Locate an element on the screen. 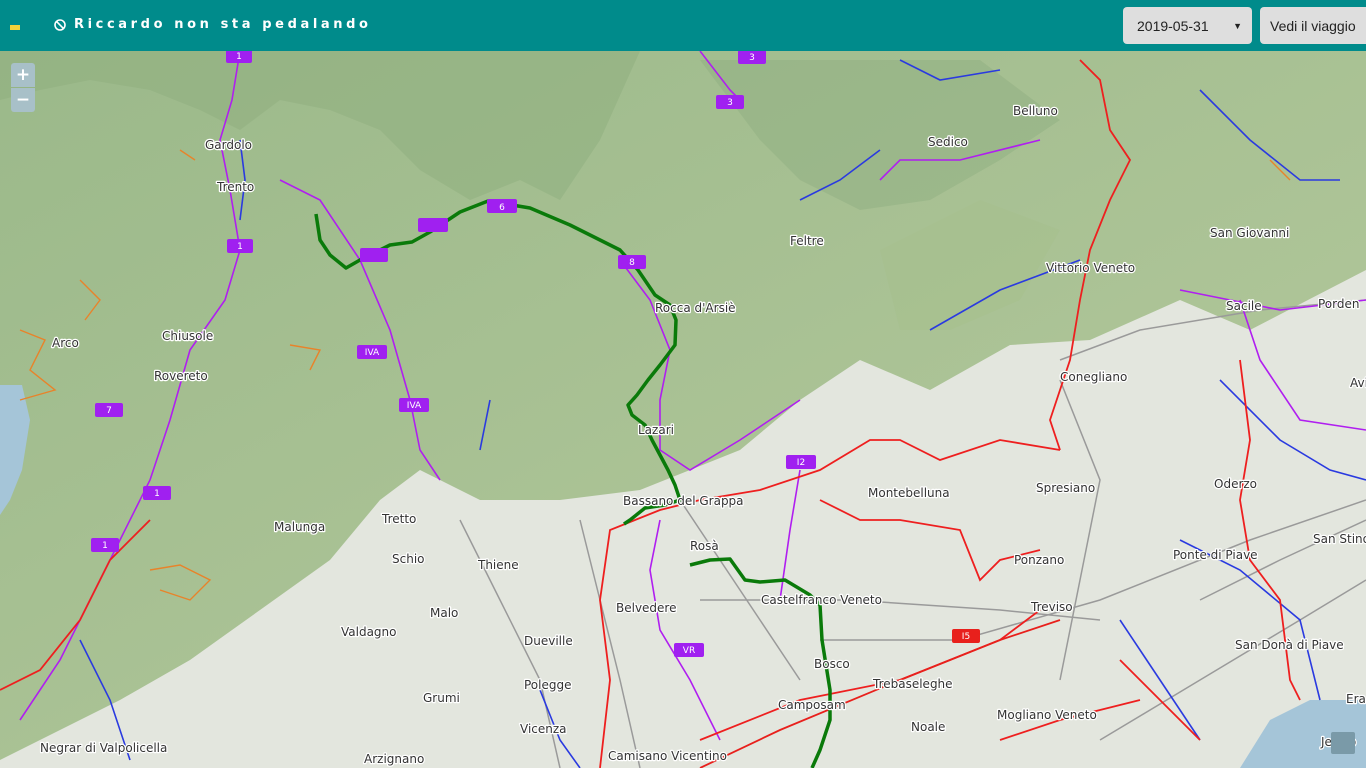 This screenshot has width=1366, height=768. date-select-value: 2019-05-31 is located at coordinates (1173, 25).